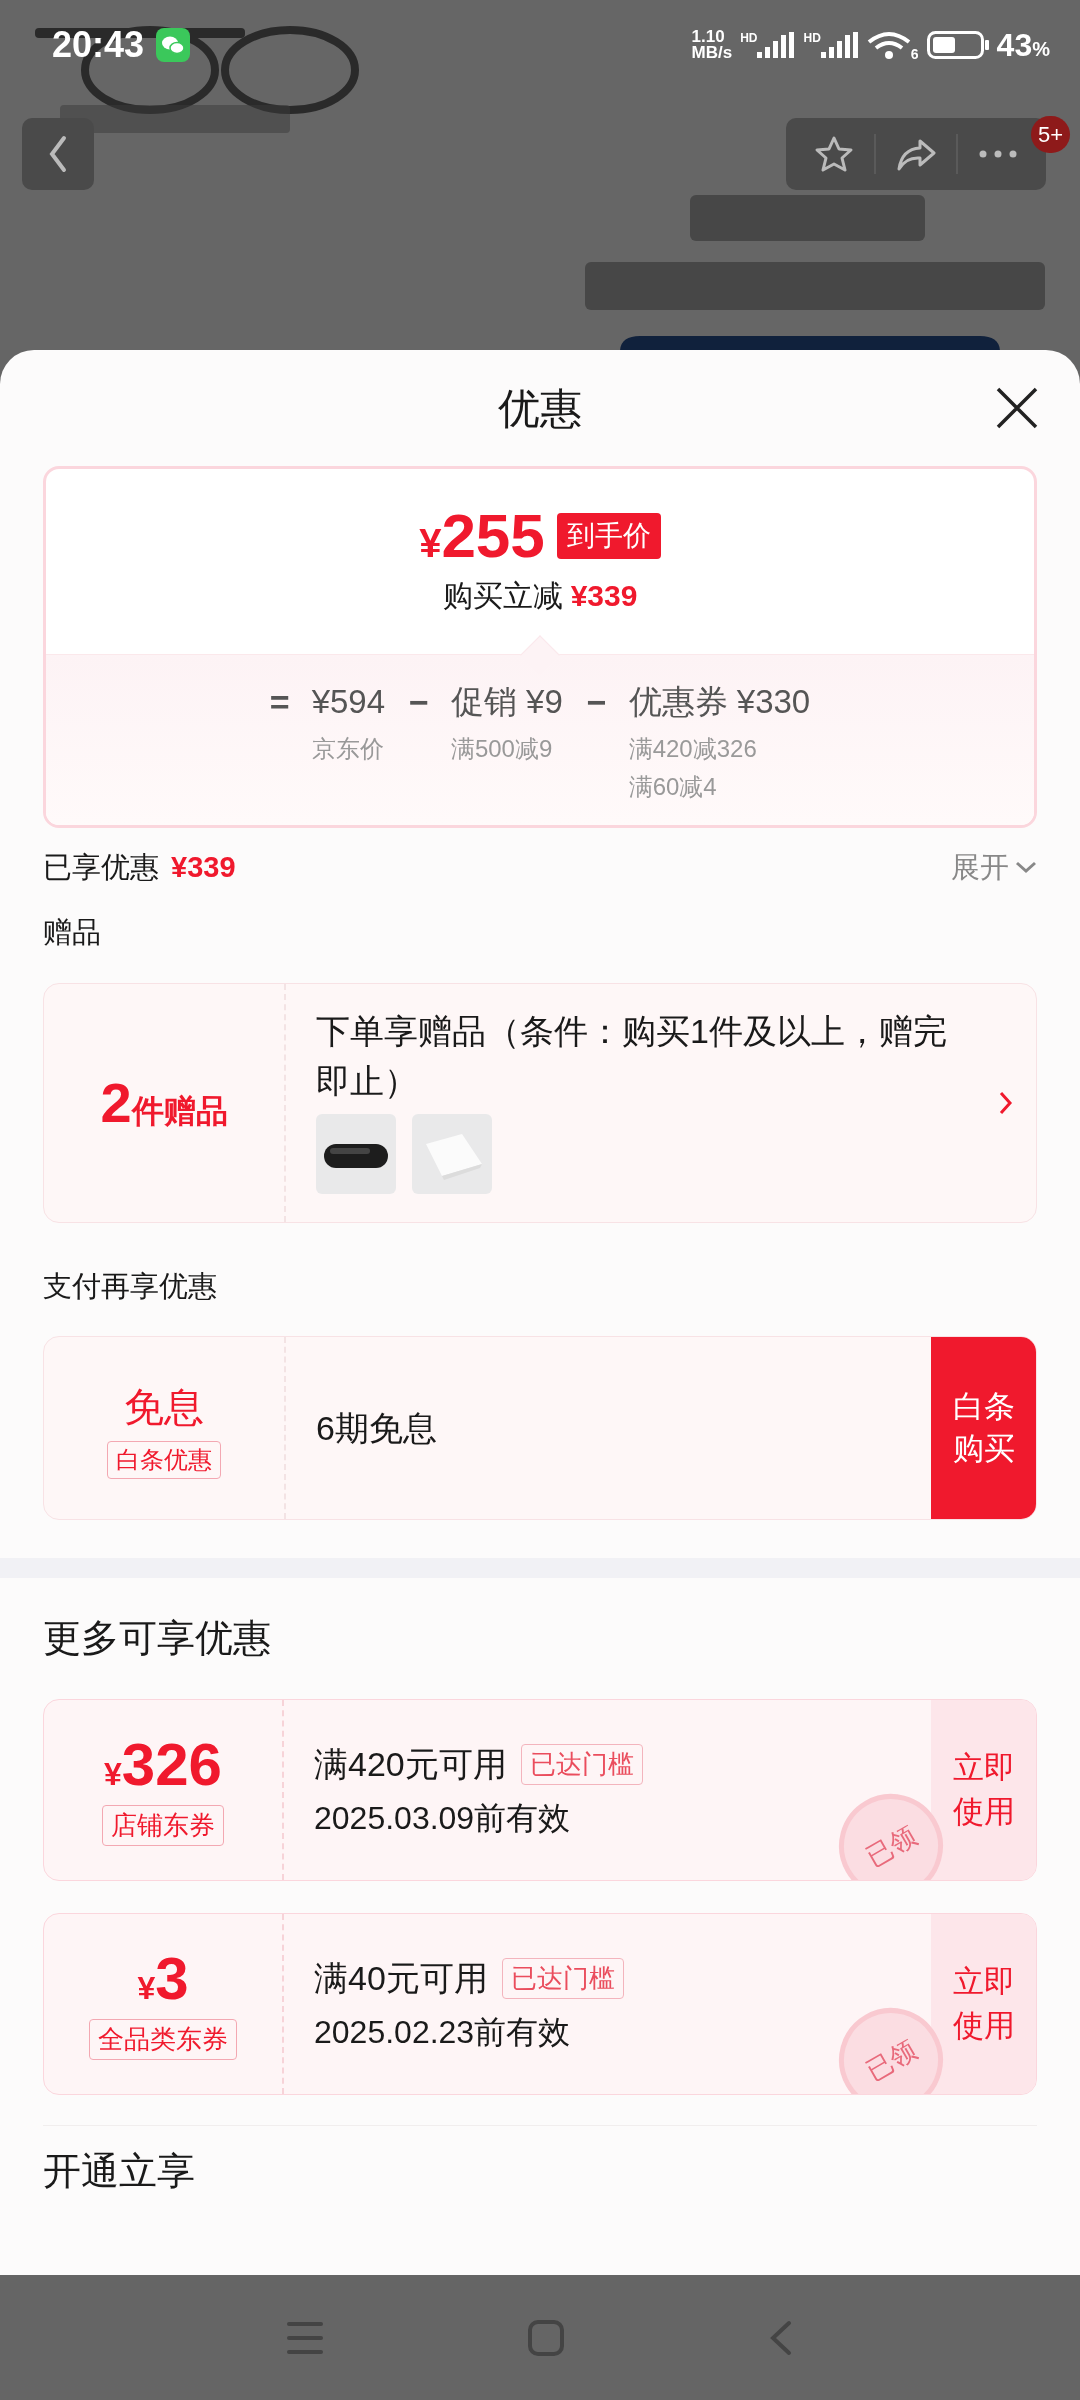  Describe the element at coordinates (888, 45) in the screenshot. I see `wifi-icon` at that location.